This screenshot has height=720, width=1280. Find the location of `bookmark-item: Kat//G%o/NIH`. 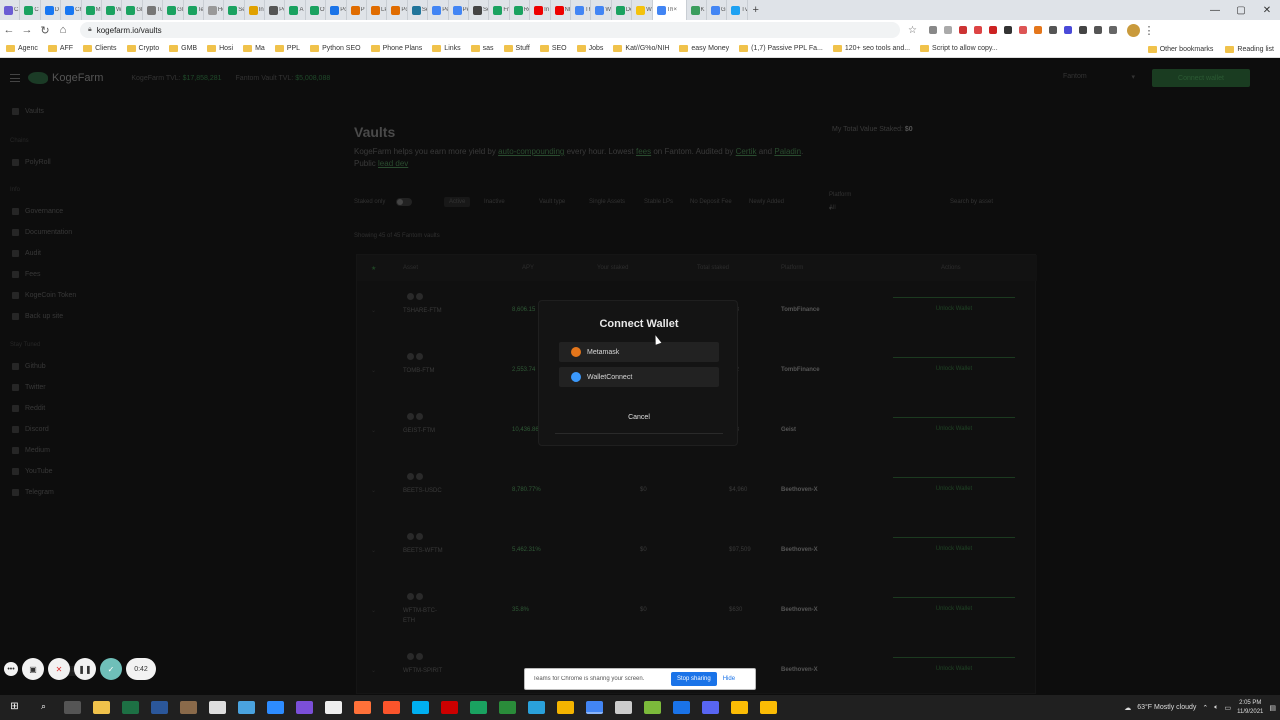

bookmark-item: Kat//G%o/NIH is located at coordinates (641, 48).